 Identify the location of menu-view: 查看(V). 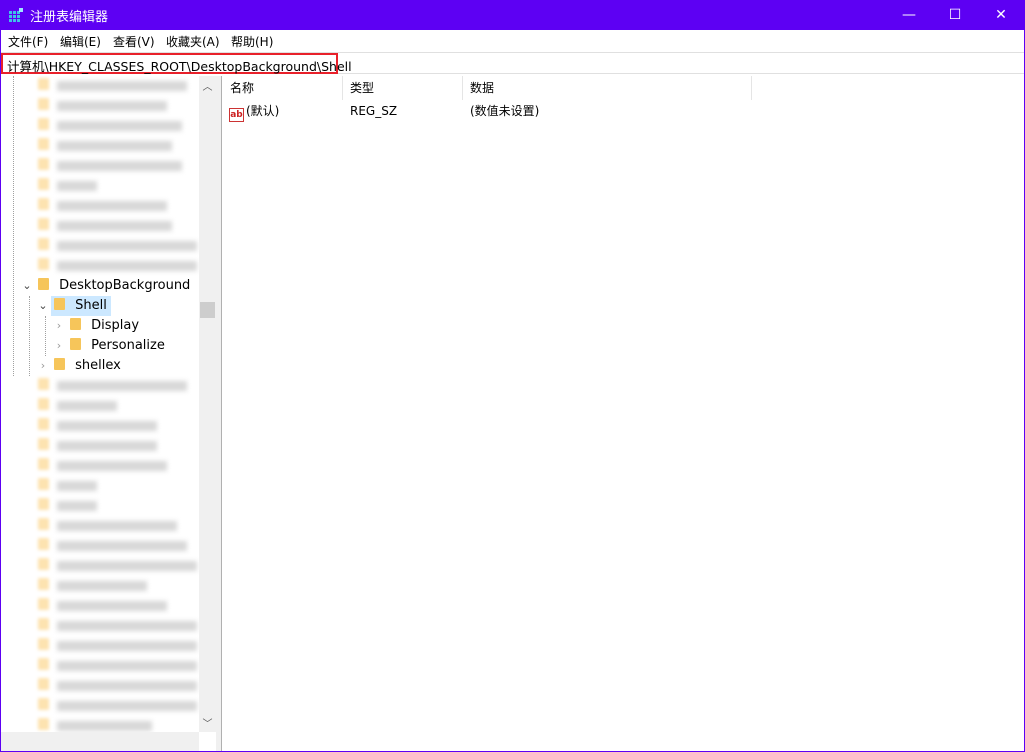
(134, 41).